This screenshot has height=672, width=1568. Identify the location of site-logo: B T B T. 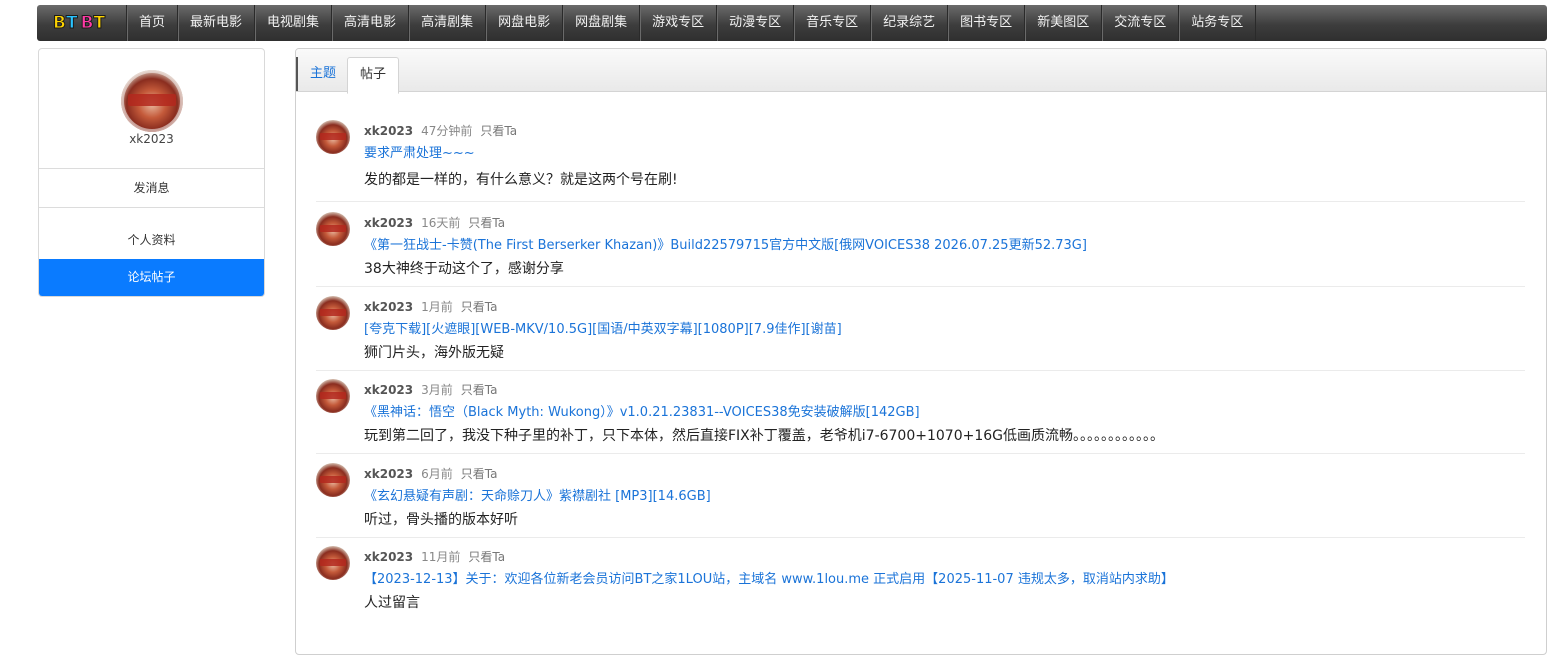
(87, 23).